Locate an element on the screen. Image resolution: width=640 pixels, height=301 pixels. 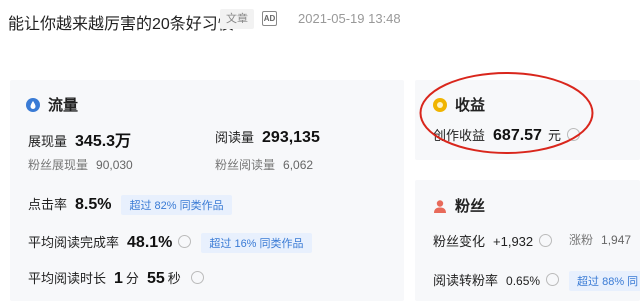
reads-label: 阅读量 is located at coordinates (235, 137).